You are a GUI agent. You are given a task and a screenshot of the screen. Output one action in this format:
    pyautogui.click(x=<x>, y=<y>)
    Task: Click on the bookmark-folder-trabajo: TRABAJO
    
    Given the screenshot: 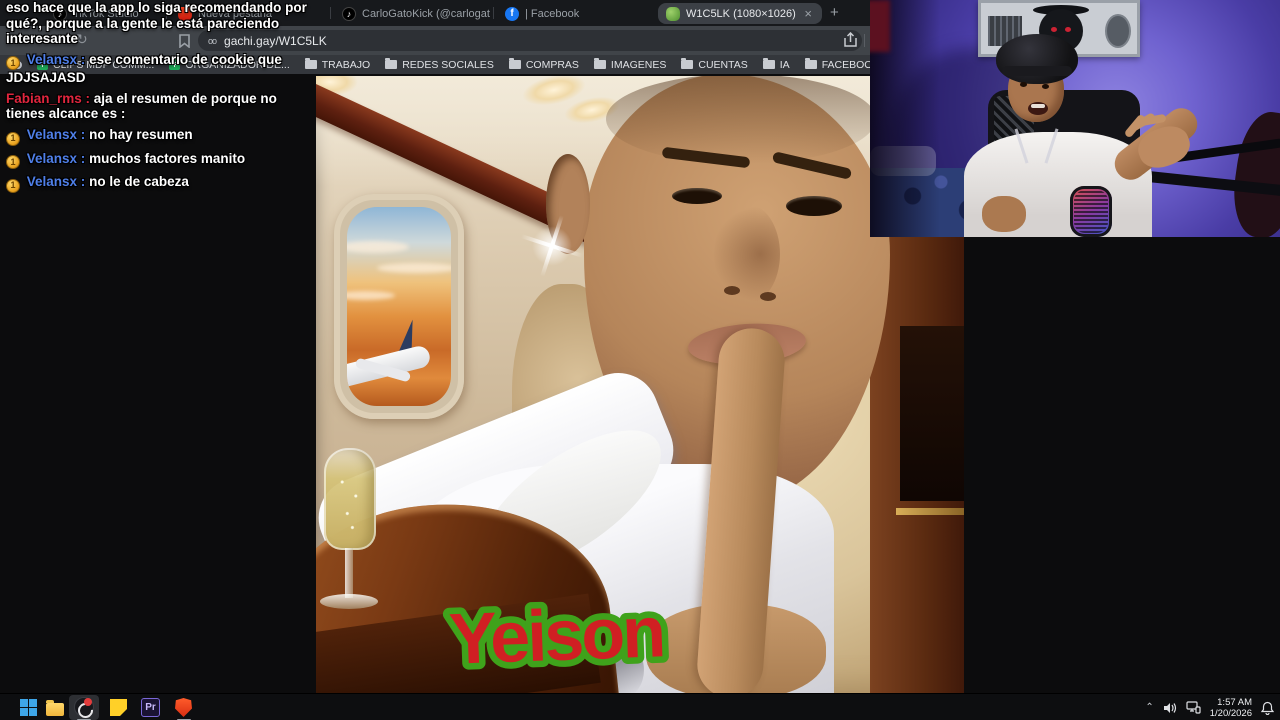 What is the action you would take?
    pyautogui.click(x=337, y=64)
    